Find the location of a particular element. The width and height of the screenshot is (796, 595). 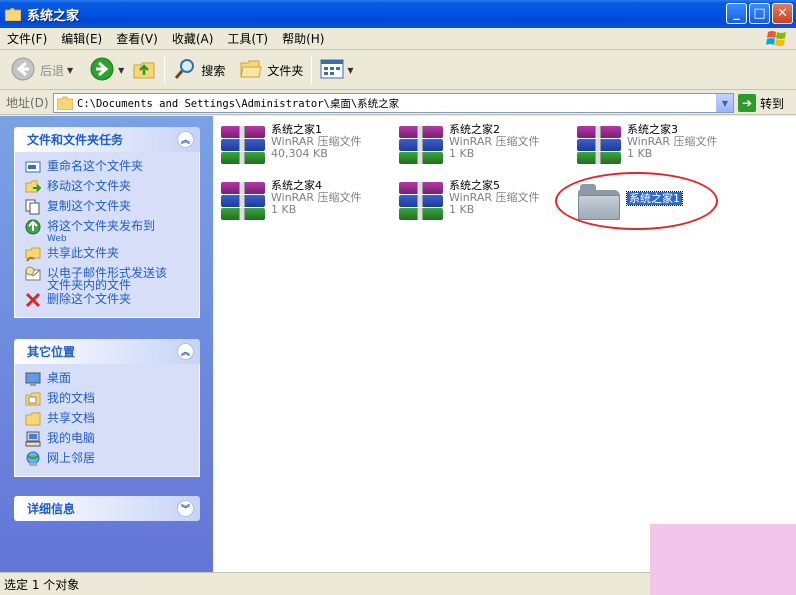

file-item: 系统之家2 WinRAR 压缩文件 1 KB is located at coordinates (484, 148).